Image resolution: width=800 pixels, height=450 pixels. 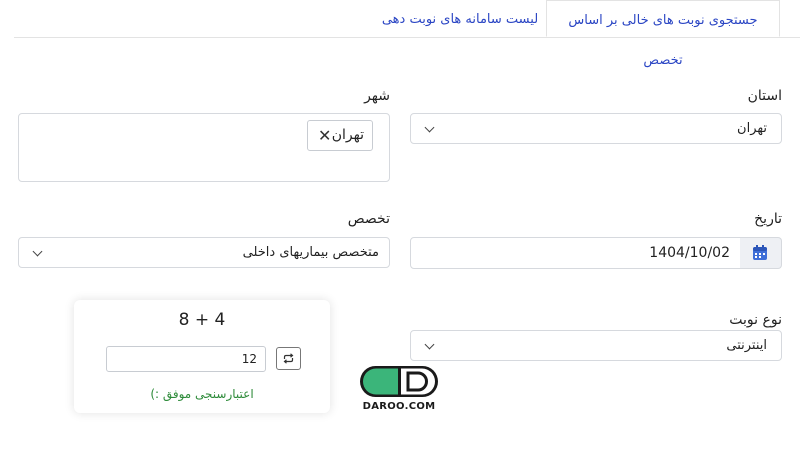 I want to click on calendar-icon, so click(x=760, y=252).